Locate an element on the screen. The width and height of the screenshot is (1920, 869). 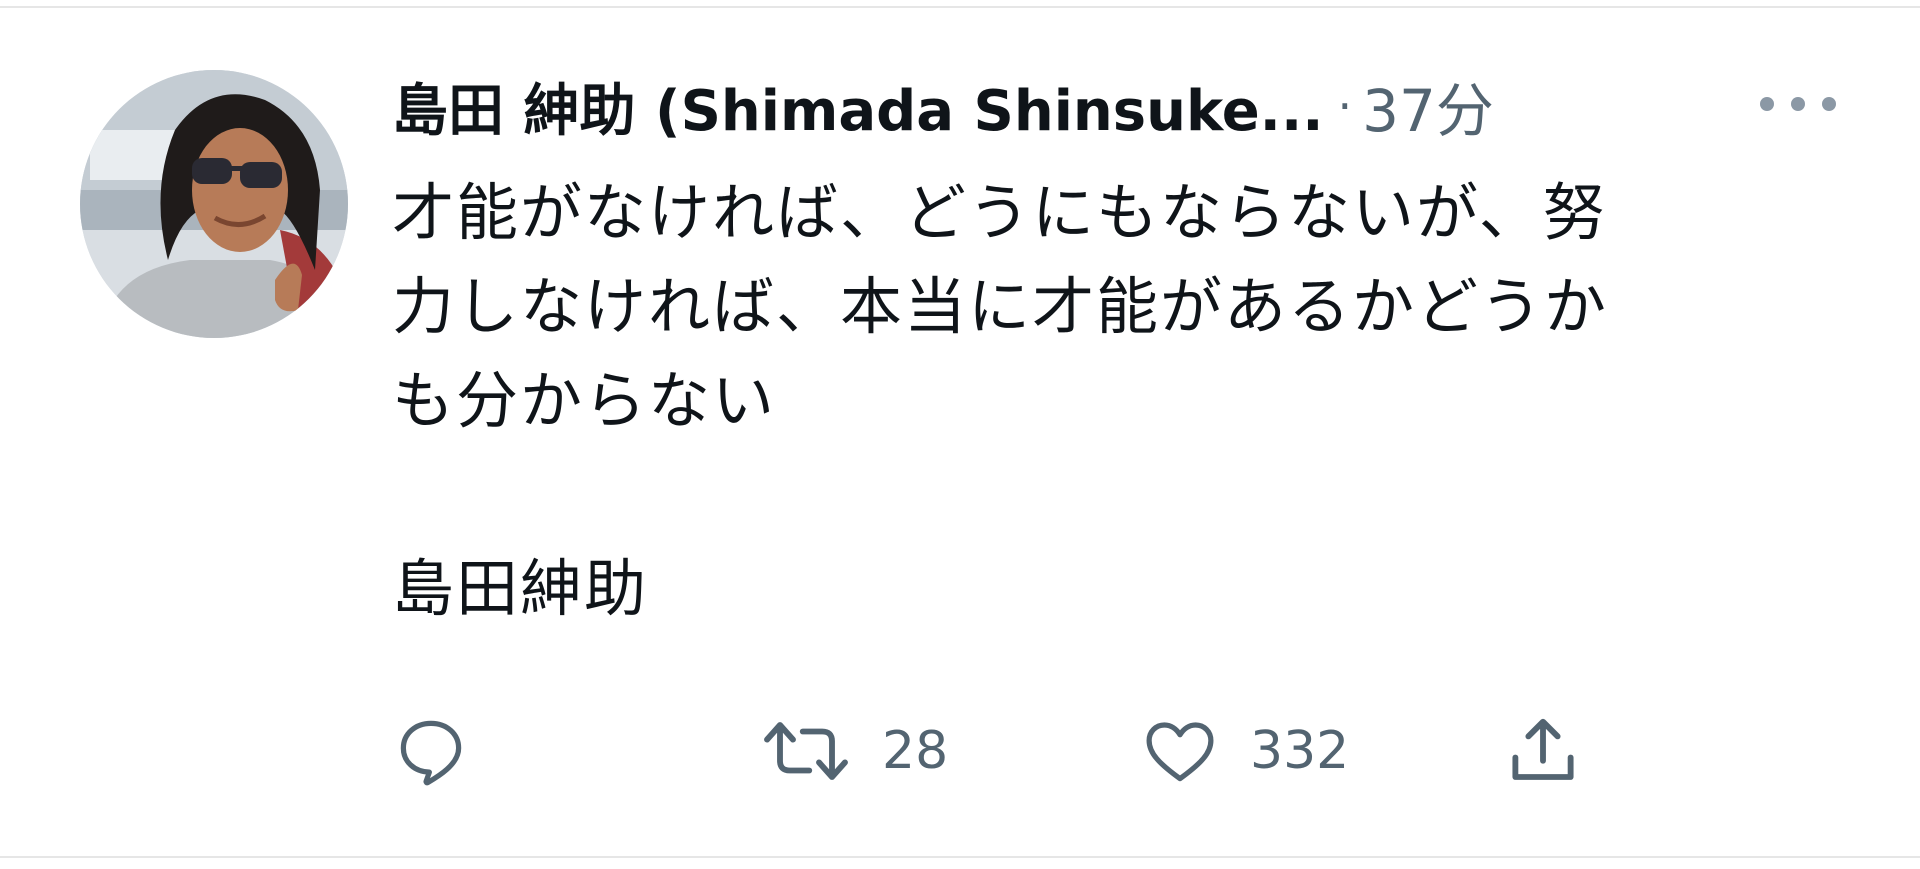
like-button: 332 is located at coordinates (1244, 751).